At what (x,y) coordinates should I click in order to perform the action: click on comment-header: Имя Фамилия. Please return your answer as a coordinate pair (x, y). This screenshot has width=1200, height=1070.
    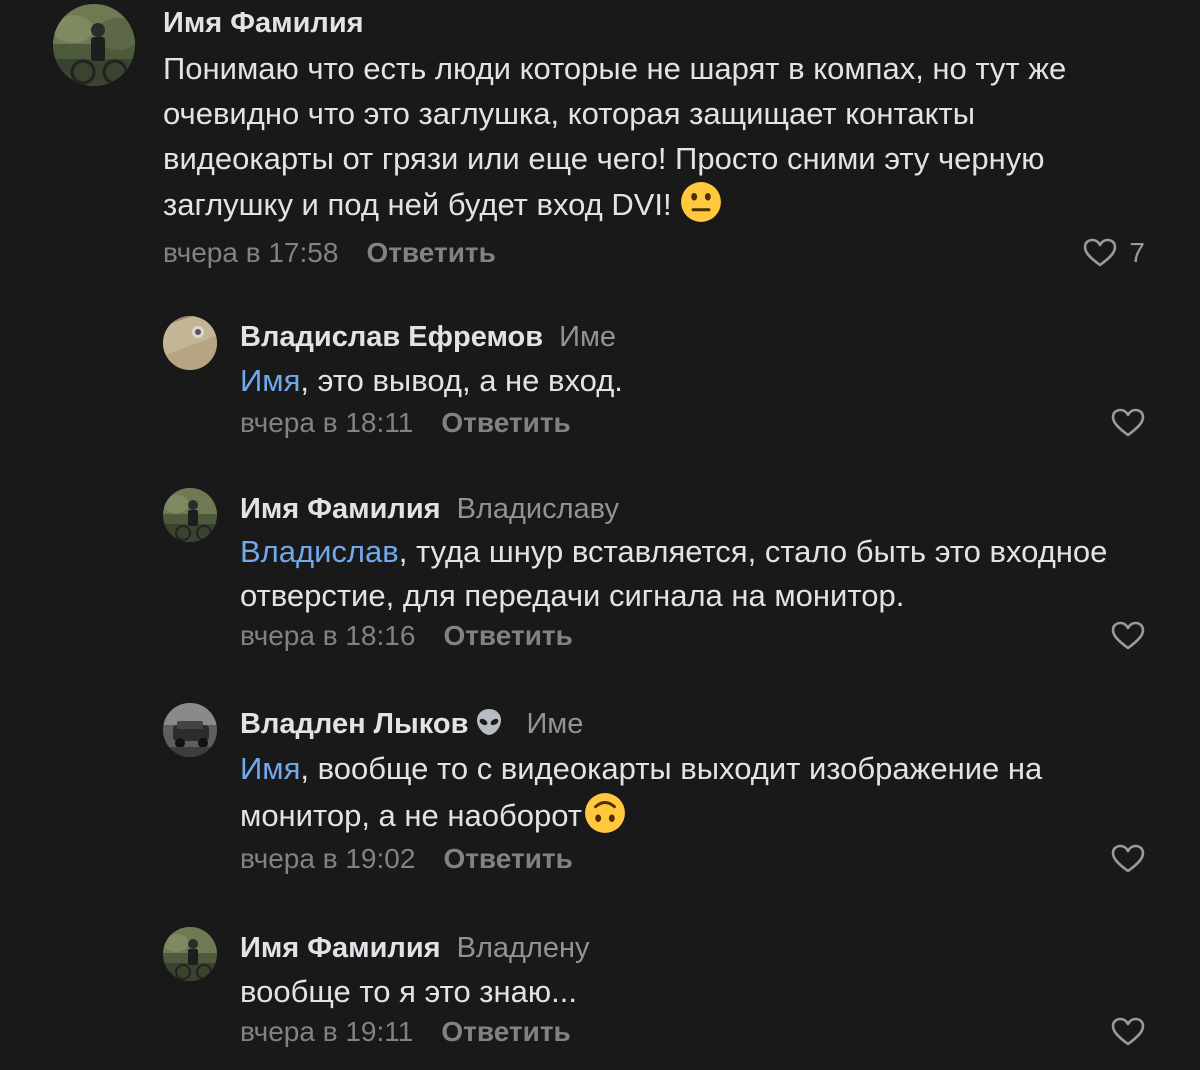
    Looking at the image, I should click on (654, 23).